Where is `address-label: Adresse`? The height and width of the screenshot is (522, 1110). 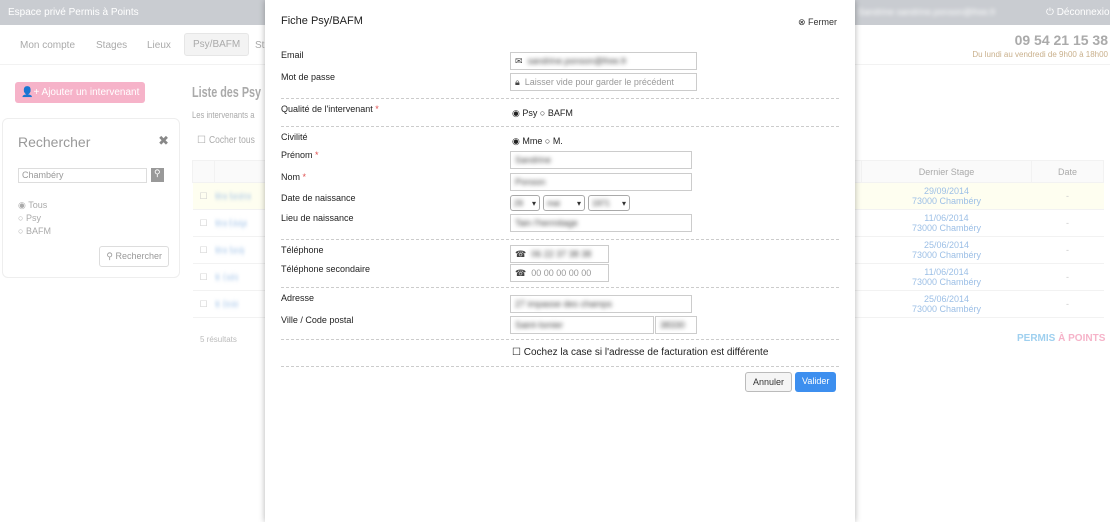 address-label: Adresse is located at coordinates (298, 298).